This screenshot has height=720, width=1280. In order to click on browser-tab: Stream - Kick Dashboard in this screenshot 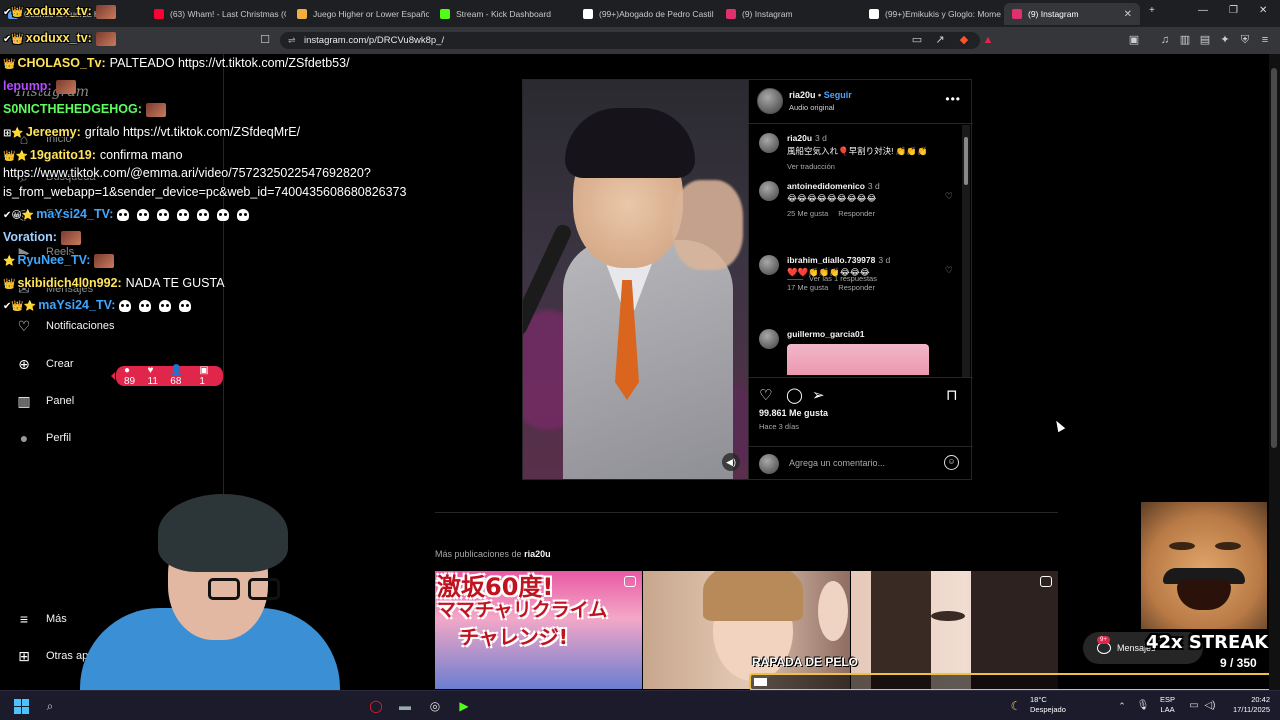, I will do `click(502, 14)`.